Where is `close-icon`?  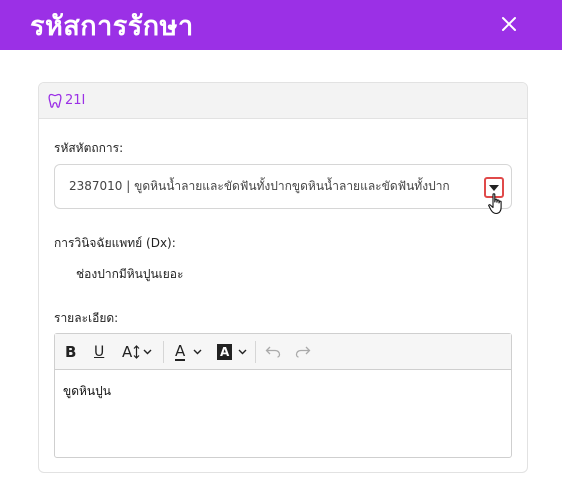 close-icon is located at coordinates (509, 24).